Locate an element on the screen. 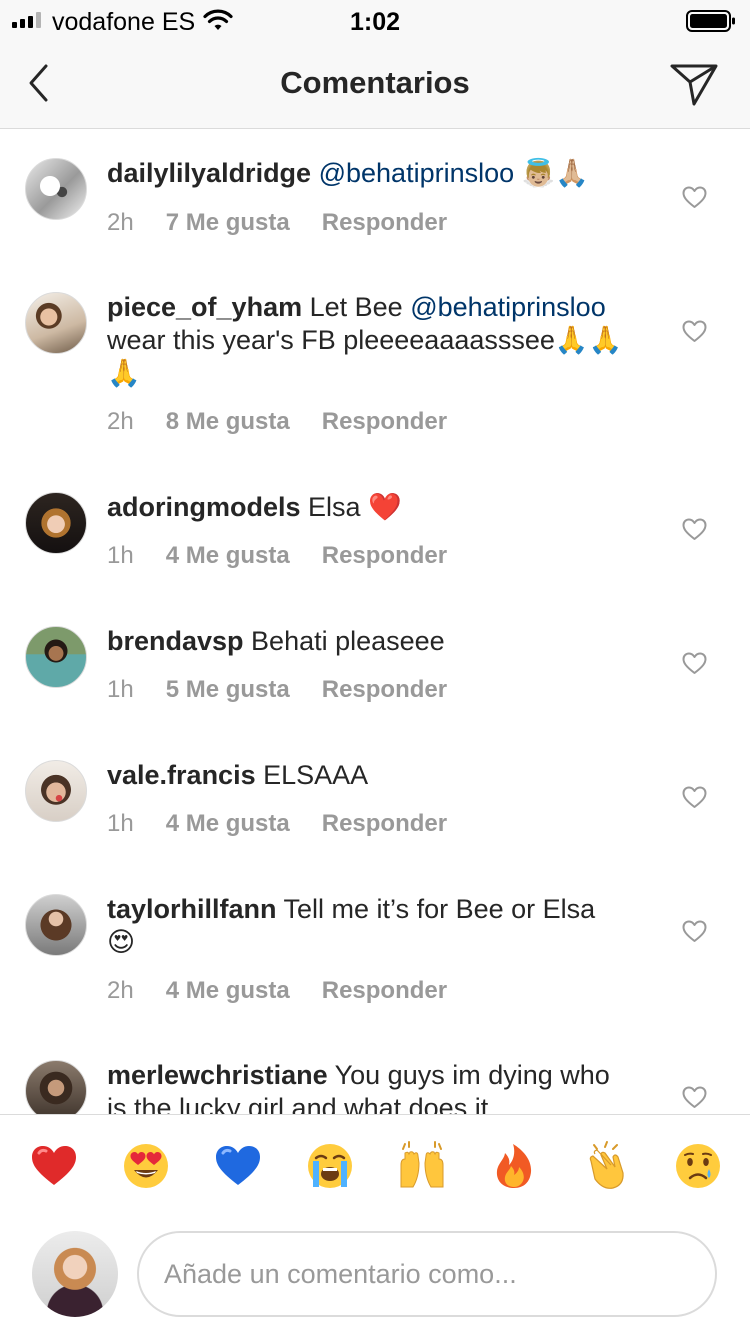 The height and width of the screenshot is (1334, 750). comment-body: Elsa ❤️ is located at coordinates (351, 507).